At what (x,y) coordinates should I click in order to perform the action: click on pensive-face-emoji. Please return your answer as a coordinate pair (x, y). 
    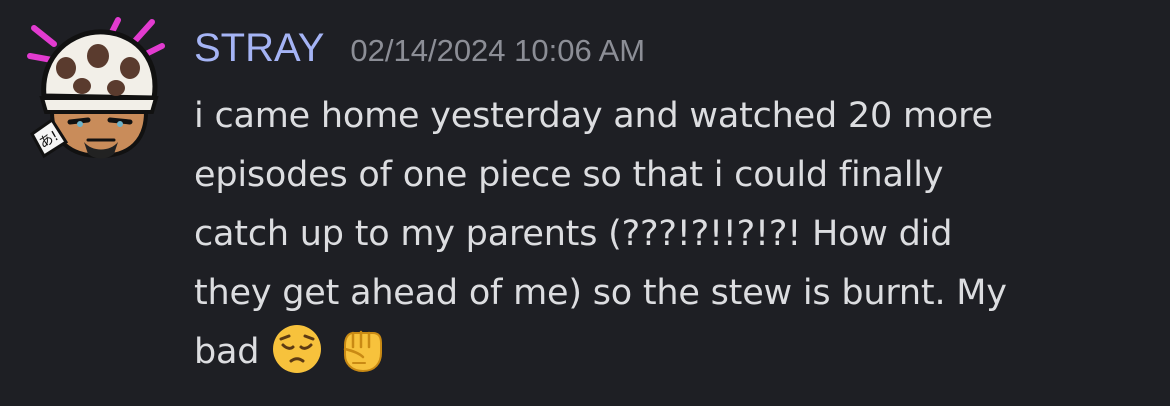
    Looking at the image, I should click on (297, 349).